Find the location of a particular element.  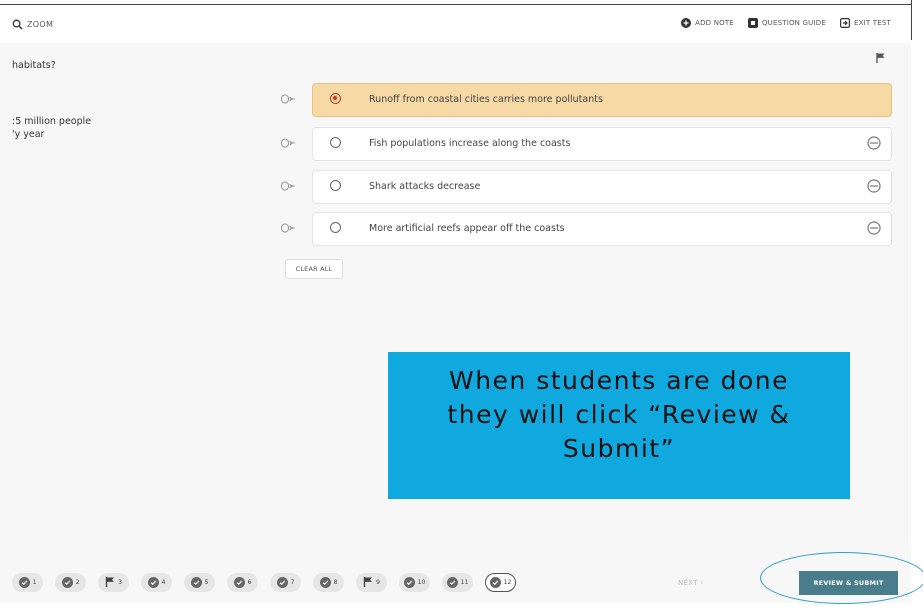

passage-line: 'y year is located at coordinates (28, 134).